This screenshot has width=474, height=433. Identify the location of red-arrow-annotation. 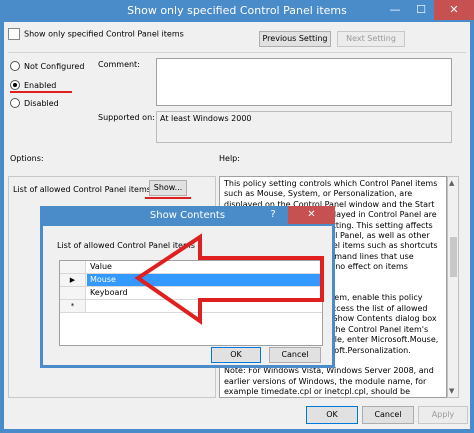
(229, 279).